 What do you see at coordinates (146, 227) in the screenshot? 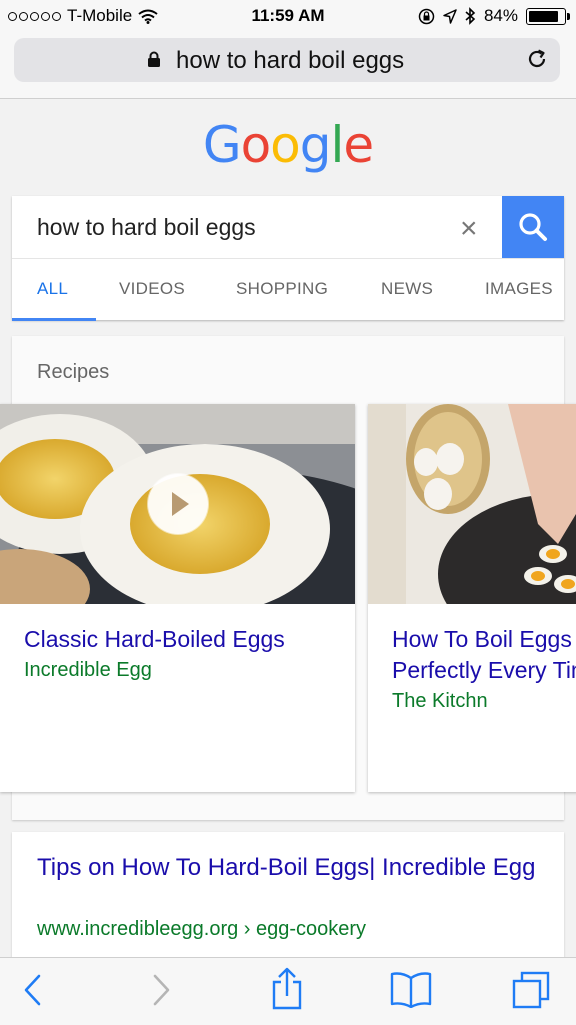
I see `search-input: how to hard boil eggs` at bounding box center [146, 227].